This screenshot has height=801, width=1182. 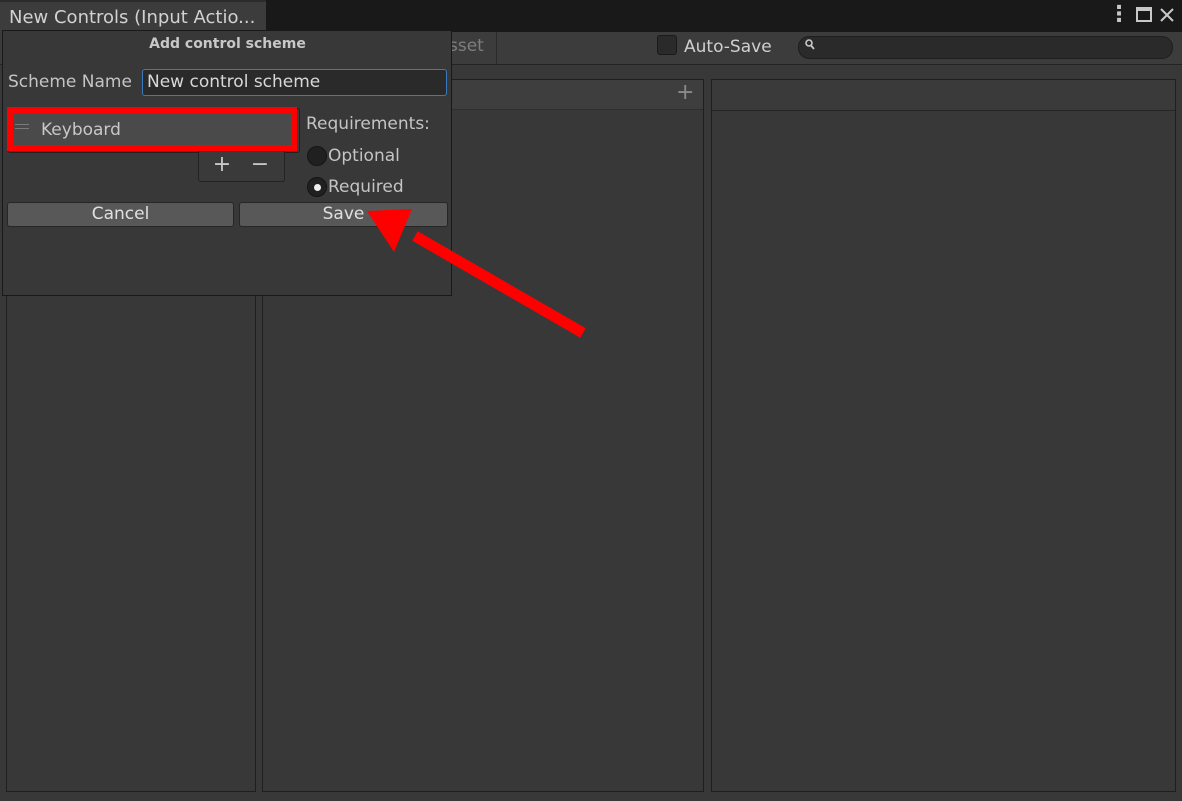 What do you see at coordinates (260, 165) in the screenshot?
I see `remove-device-icon: −` at bounding box center [260, 165].